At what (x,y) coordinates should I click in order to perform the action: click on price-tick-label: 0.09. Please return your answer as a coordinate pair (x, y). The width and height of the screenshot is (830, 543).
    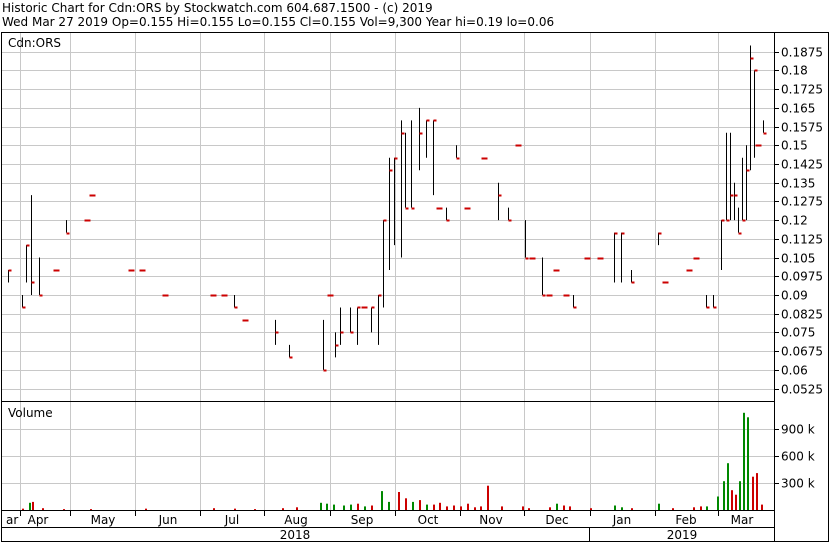
    Looking at the image, I should click on (794, 296).